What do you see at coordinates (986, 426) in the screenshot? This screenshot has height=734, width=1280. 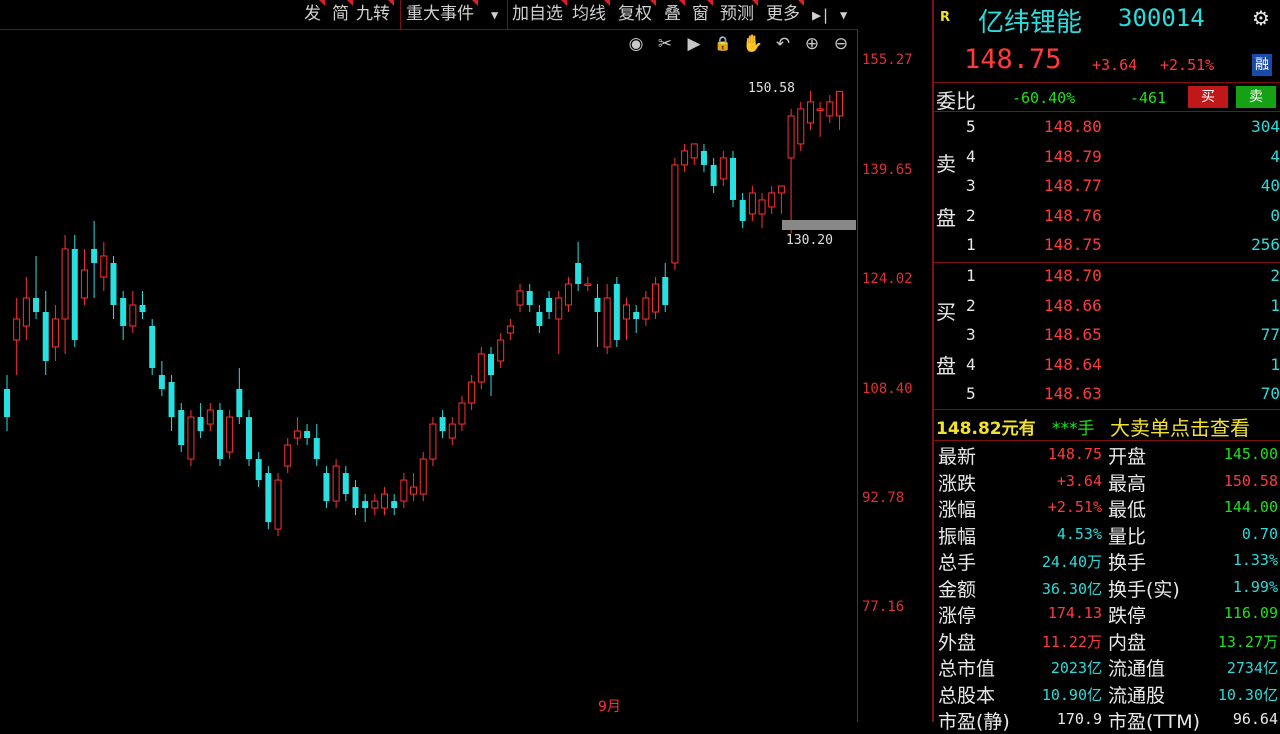 I see `big-order-price: 148.82元有` at bounding box center [986, 426].